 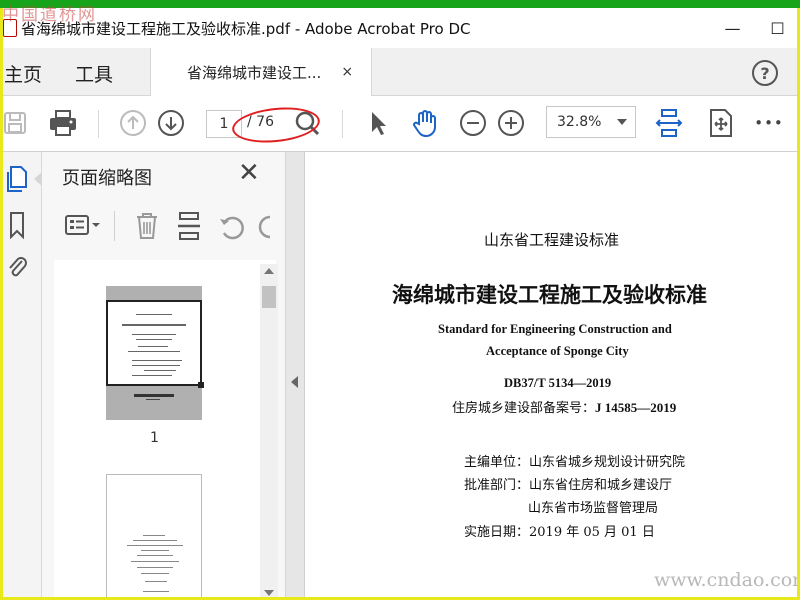 I want to click on save-icon, so click(x=16, y=123).